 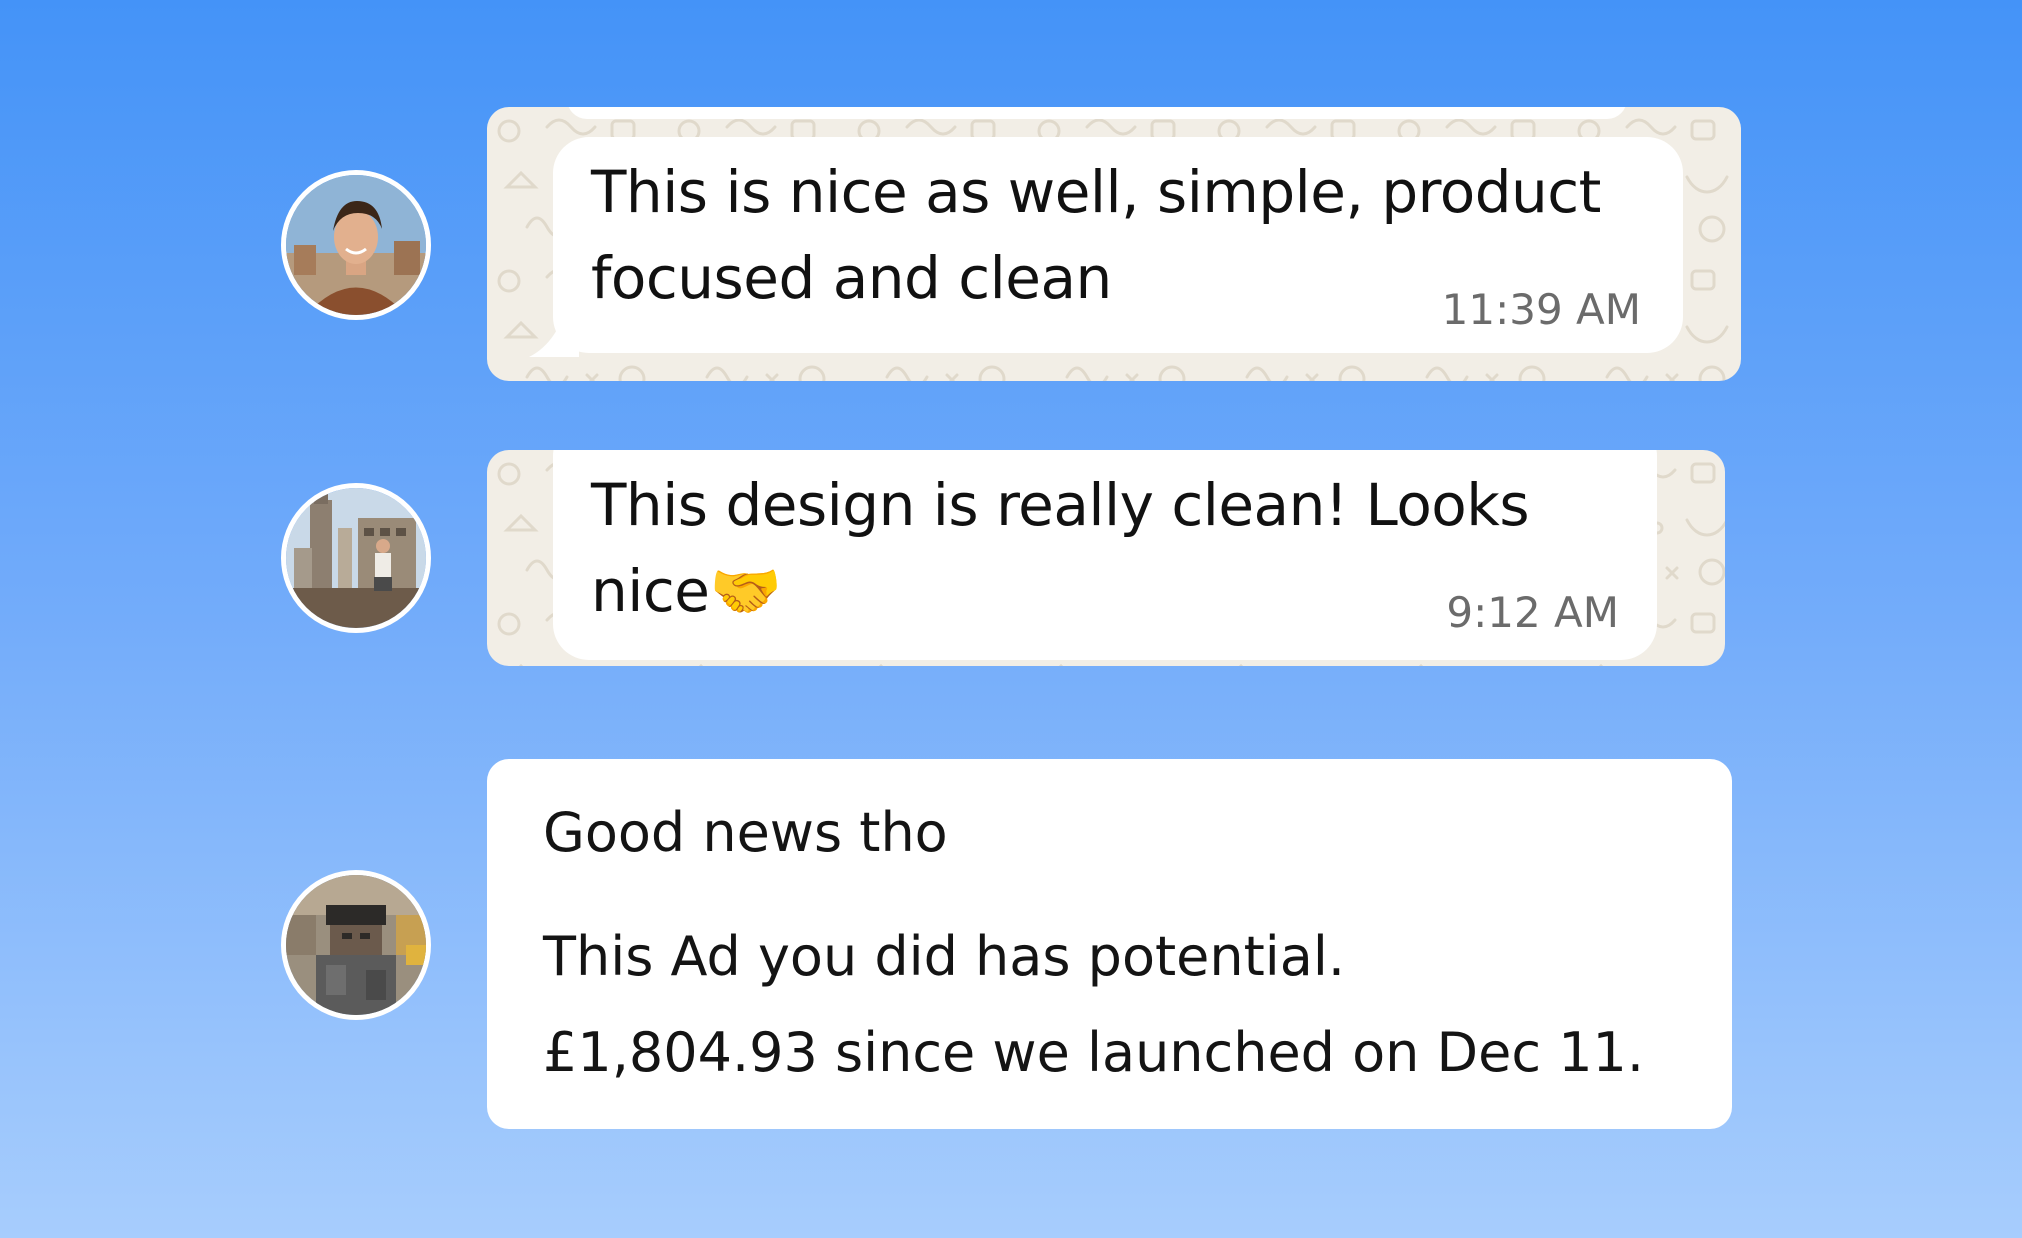 What do you see at coordinates (745, 591) in the screenshot?
I see `handshake-emoji-icon: 🤝` at bounding box center [745, 591].